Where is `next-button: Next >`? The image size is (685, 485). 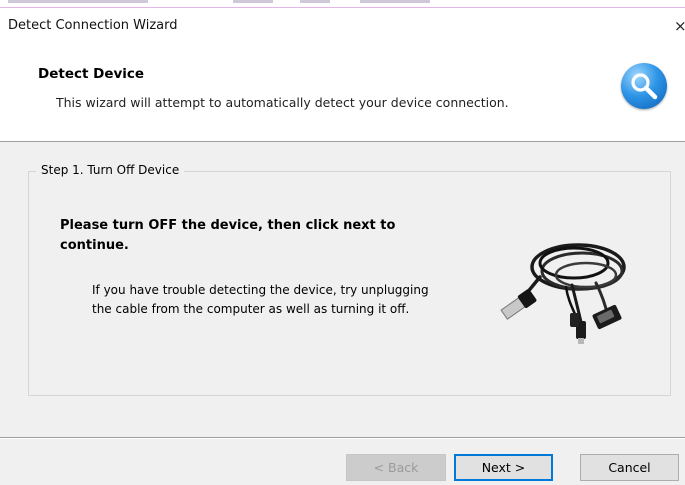
next-button: Next > is located at coordinates (503, 467).